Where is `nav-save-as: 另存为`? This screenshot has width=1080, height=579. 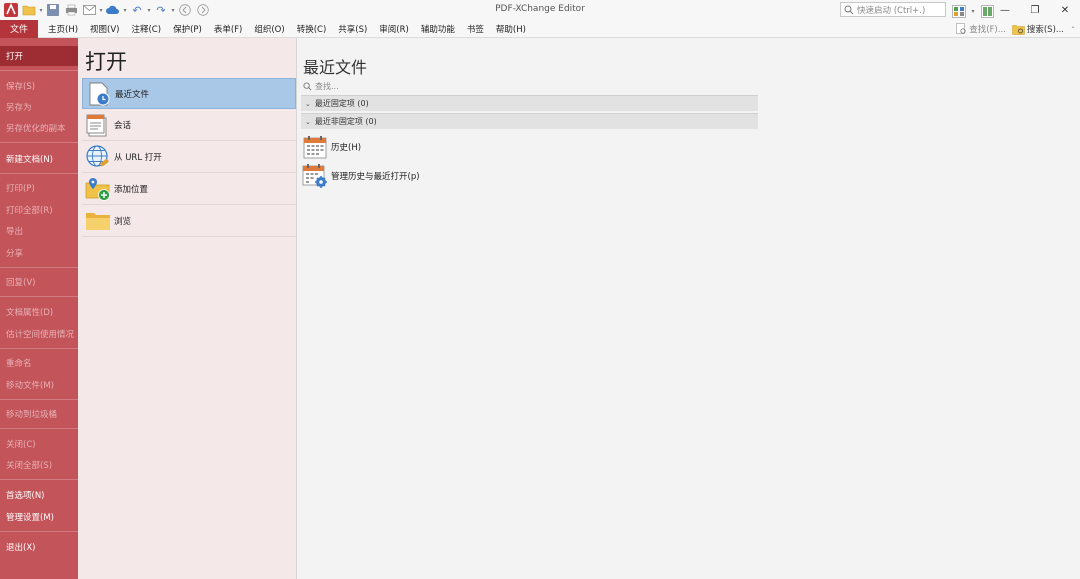
nav-save-as: 另存为 is located at coordinates (39, 107).